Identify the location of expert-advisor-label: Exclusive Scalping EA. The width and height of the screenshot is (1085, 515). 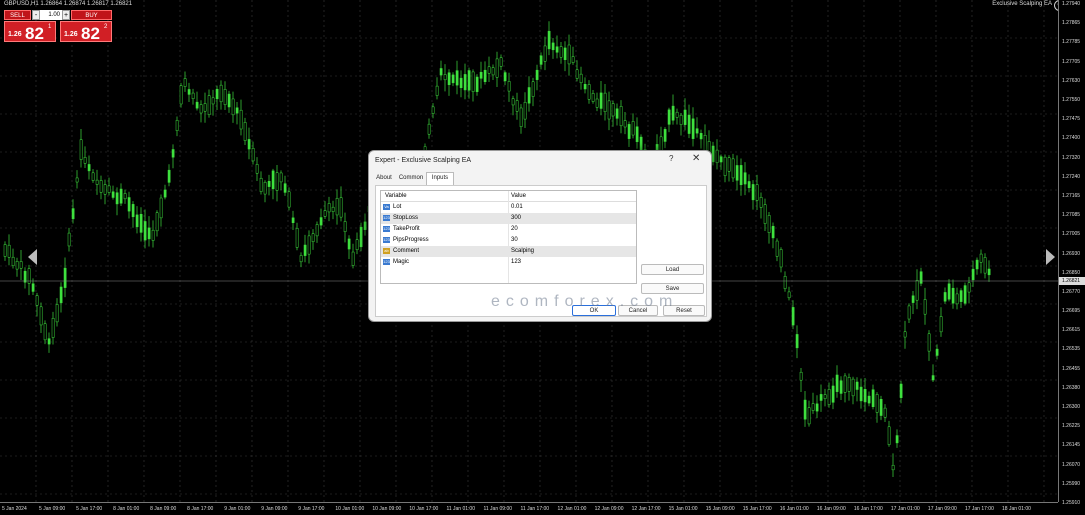
(1022, 4).